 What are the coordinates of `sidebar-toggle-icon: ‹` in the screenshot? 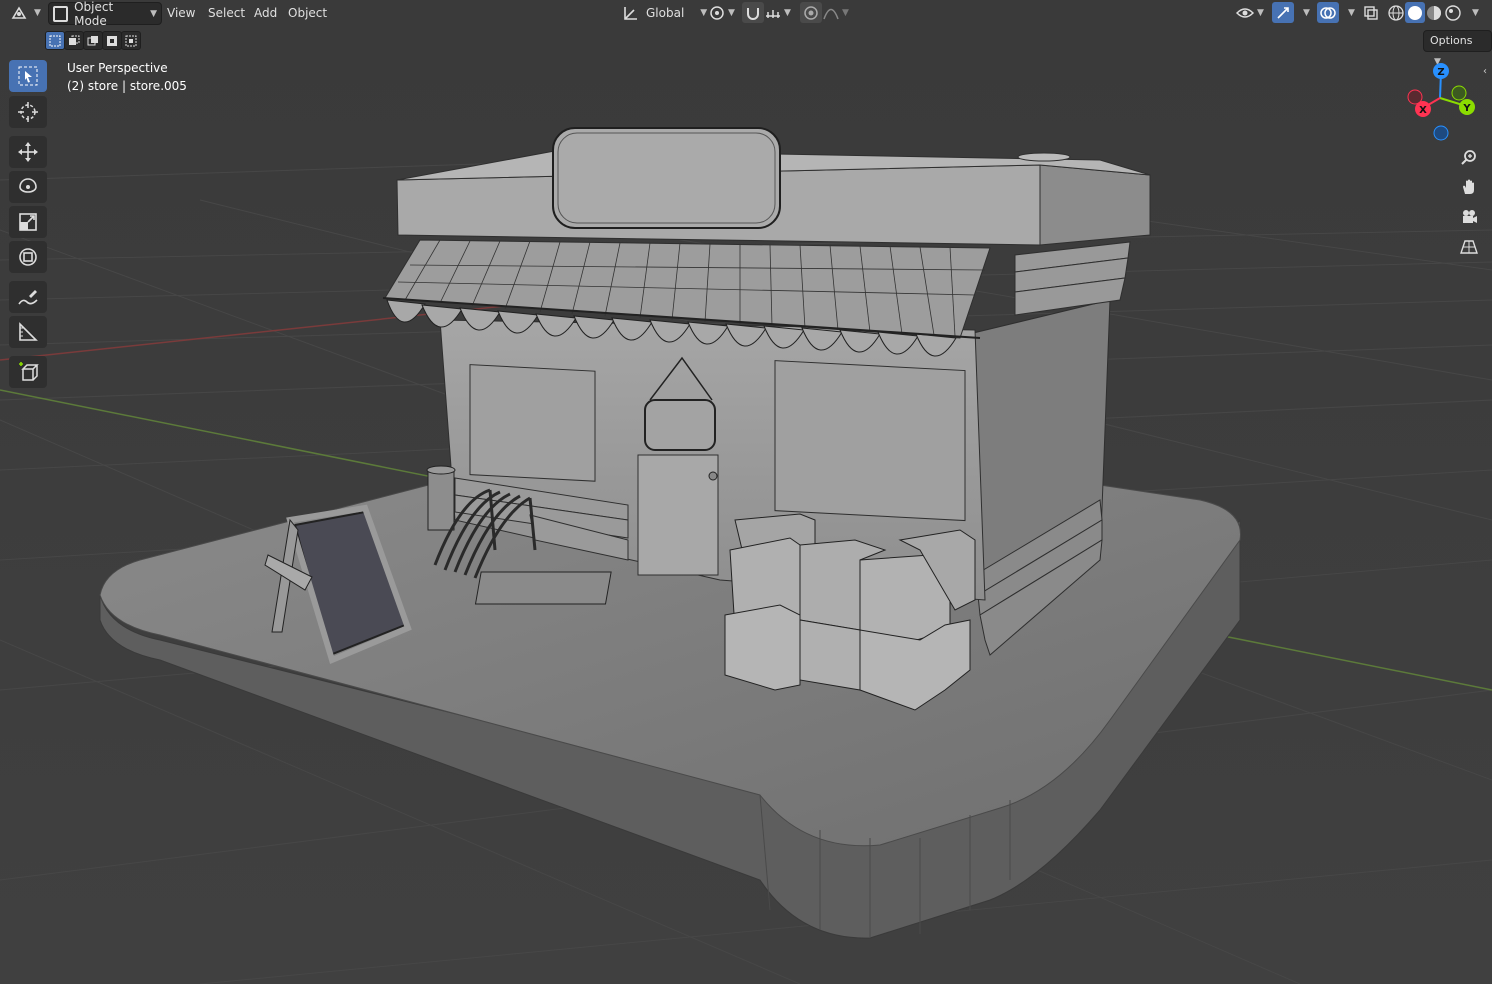 It's located at (1485, 71).